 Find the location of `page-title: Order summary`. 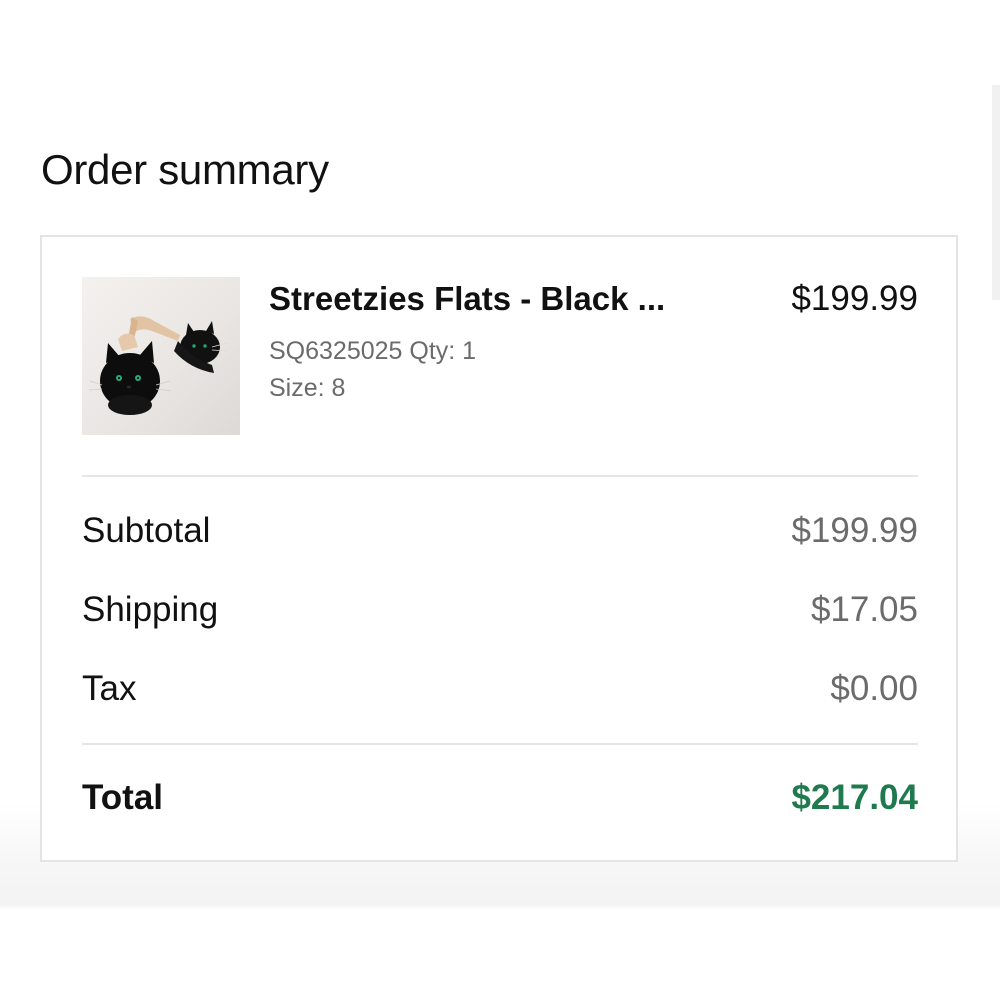

page-title: Order summary is located at coordinates (185, 169).